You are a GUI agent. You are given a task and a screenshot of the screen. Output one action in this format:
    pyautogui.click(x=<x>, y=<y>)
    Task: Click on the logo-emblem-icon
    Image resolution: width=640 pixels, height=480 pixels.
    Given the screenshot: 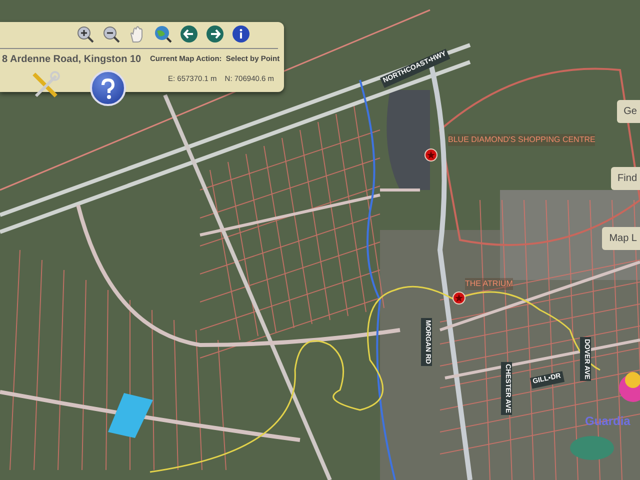 What is the action you would take?
    pyautogui.click(x=592, y=448)
    